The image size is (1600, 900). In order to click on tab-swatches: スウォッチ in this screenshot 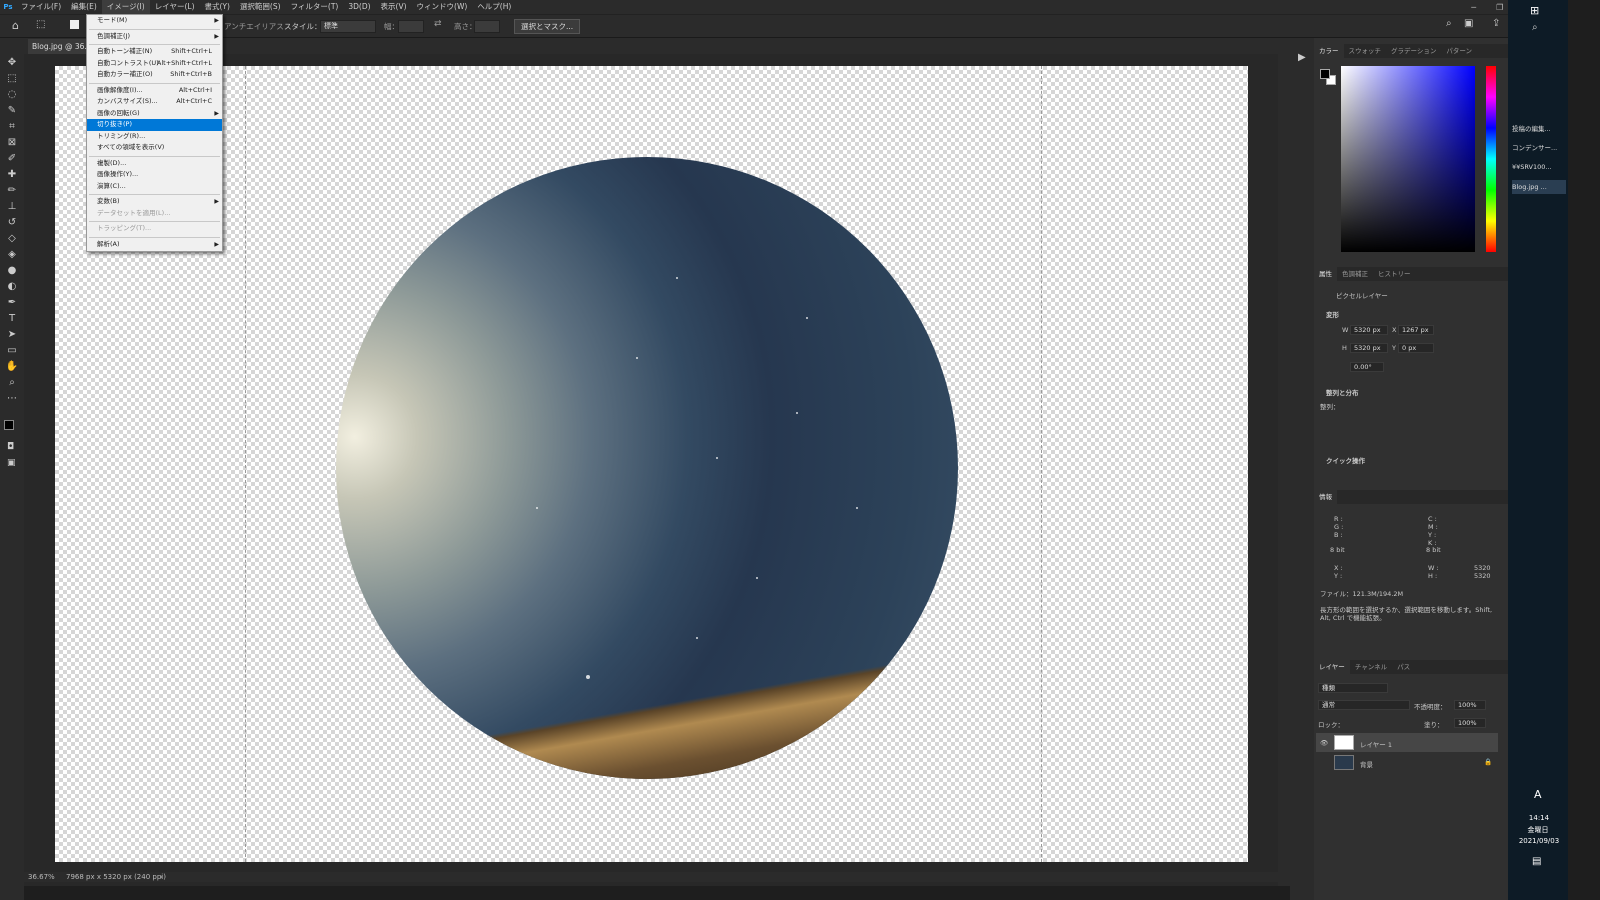, I will do `click(1365, 51)`.